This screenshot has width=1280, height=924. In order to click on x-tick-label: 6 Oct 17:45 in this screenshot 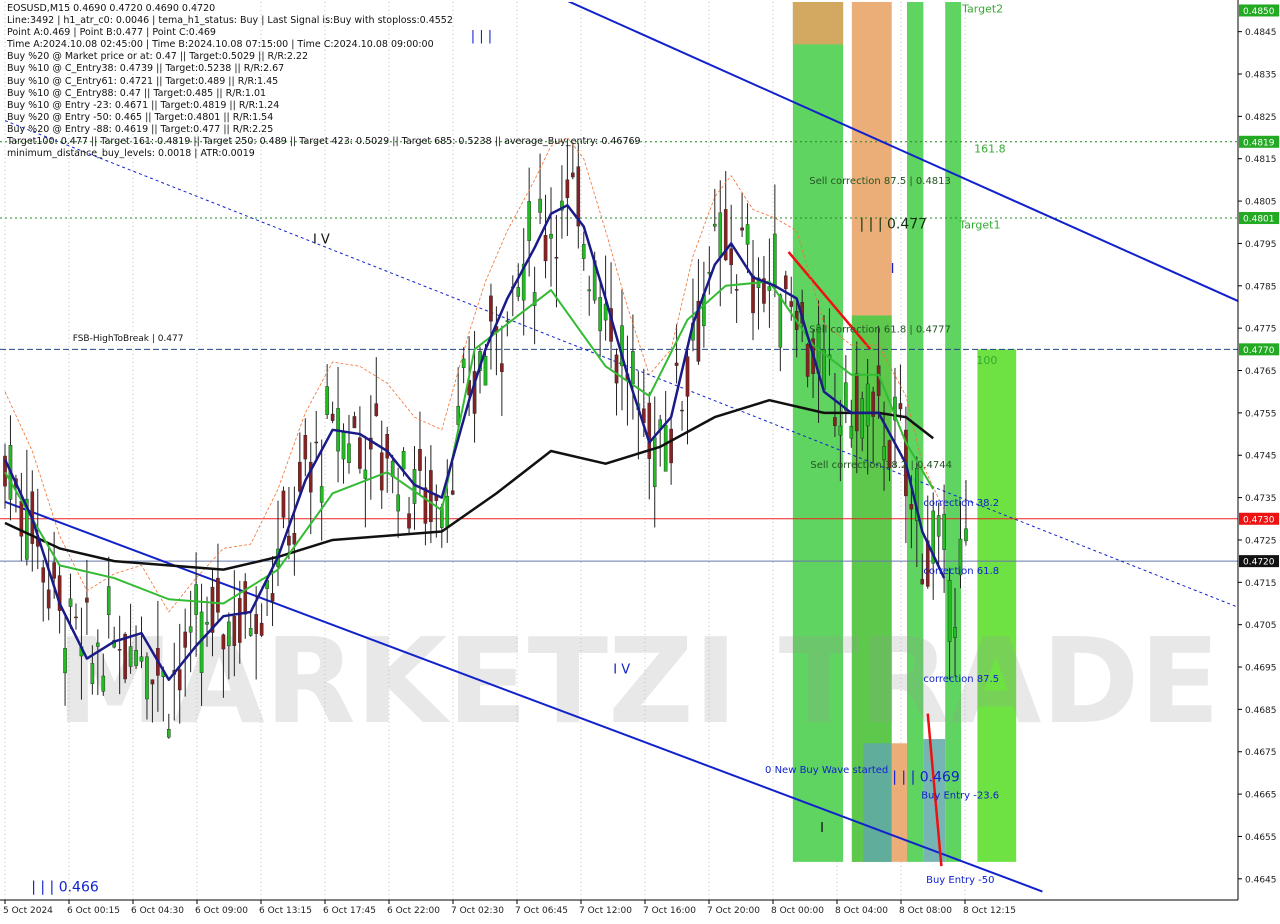, I will do `click(349, 911)`.